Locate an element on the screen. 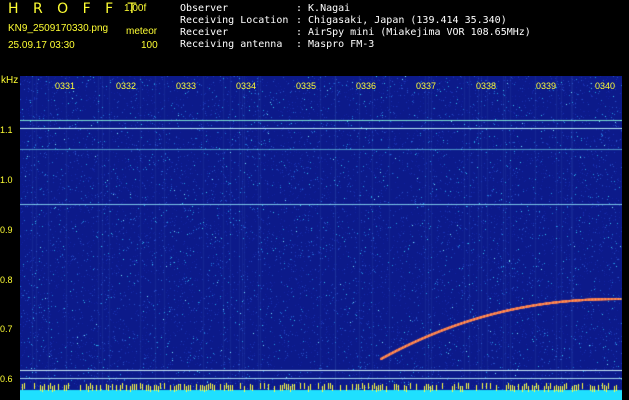 The width and height of the screenshot is (629, 400). observer-key: Observer is located at coordinates (204, 8).